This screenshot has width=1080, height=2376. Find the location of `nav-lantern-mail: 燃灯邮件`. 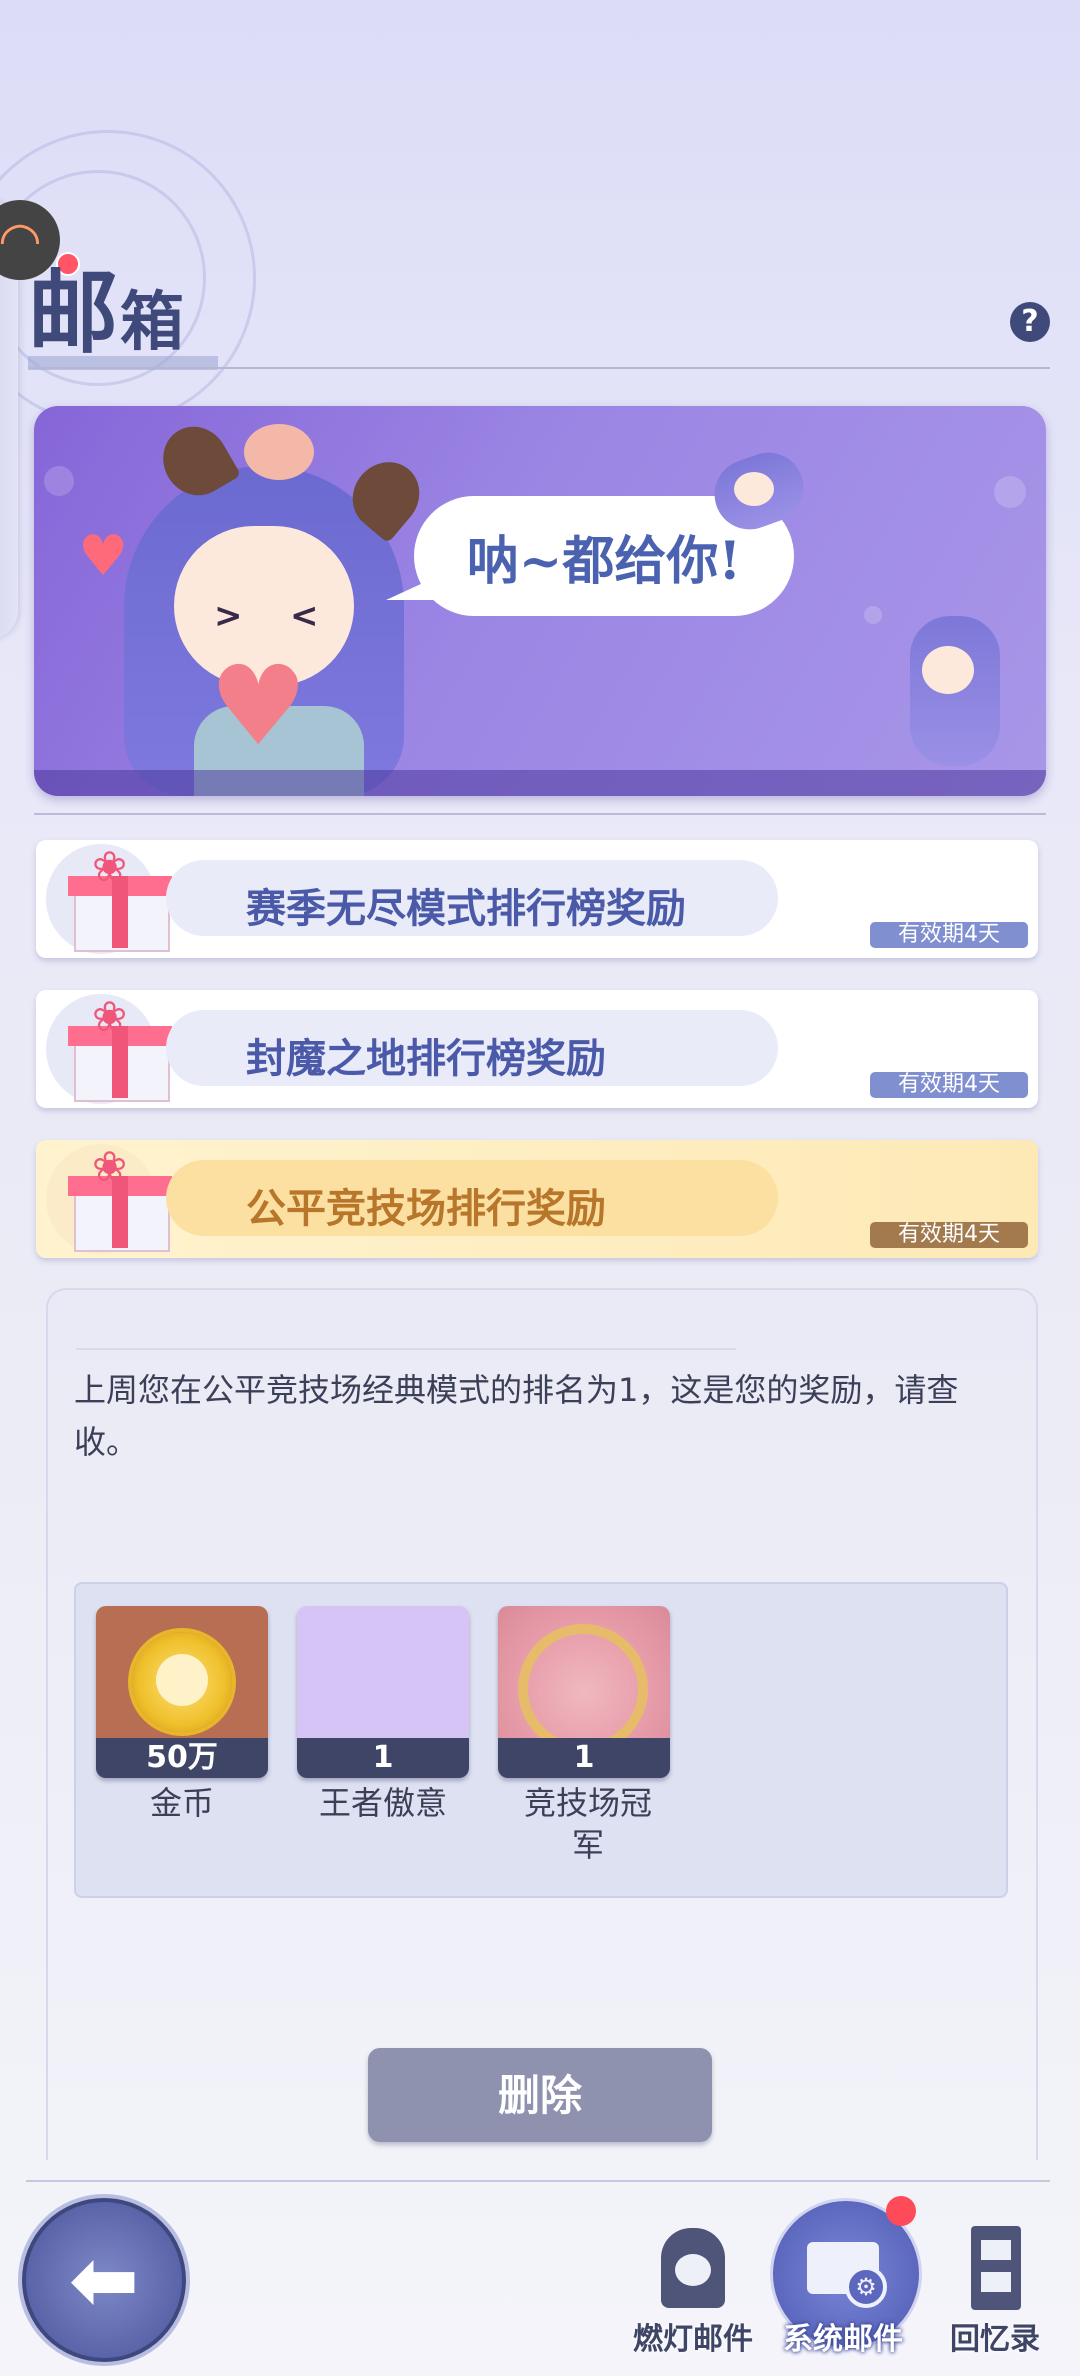

nav-lantern-mail: 燃灯邮件 is located at coordinates (693, 2289).